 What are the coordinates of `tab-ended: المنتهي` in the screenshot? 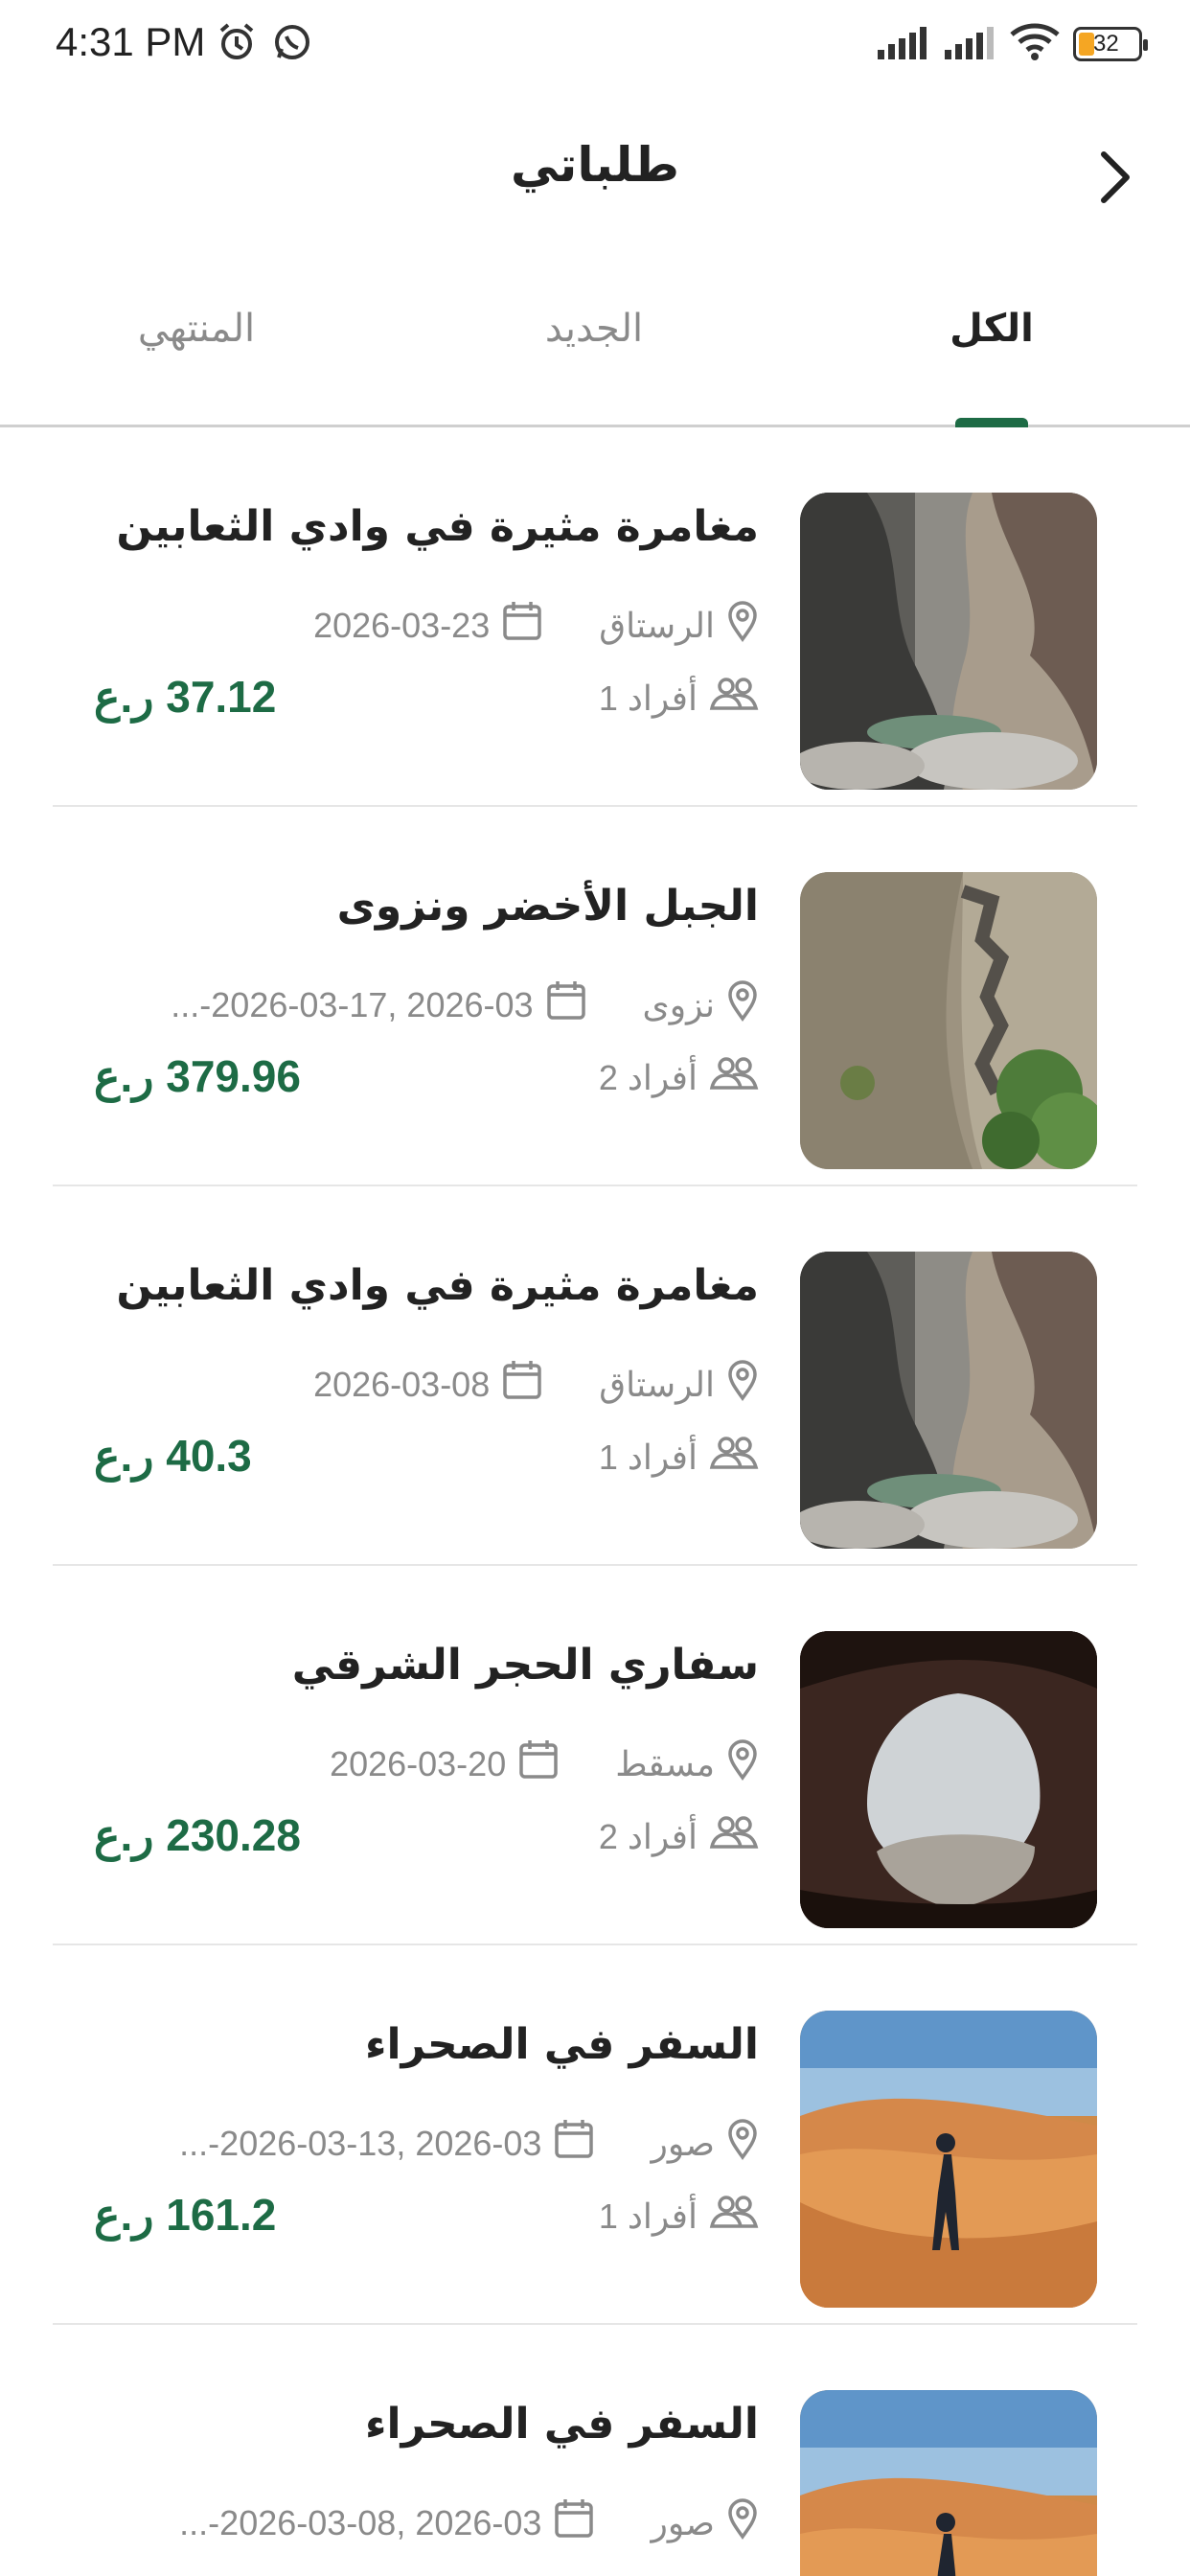 It's located at (197, 329).